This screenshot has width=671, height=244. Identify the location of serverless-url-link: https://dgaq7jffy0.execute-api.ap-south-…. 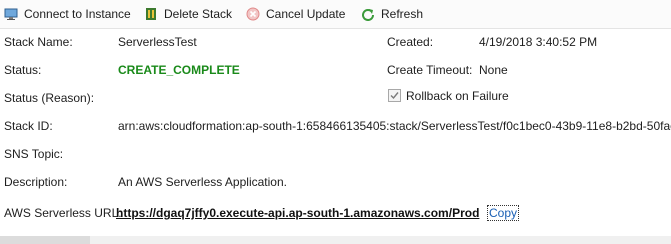
(297, 213).